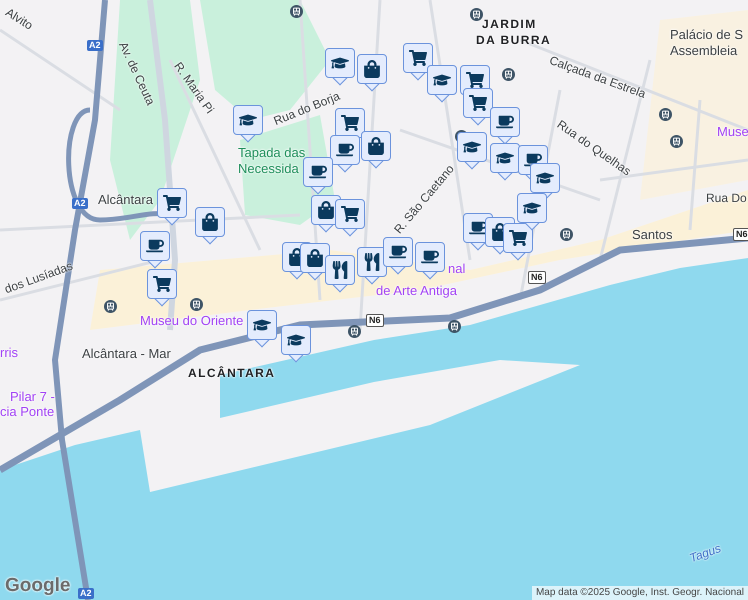 The height and width of the screenshot is (600, 748). Describe the element at coordinates (232, 373) in the screenshot. I see `map-label: ALCÂNTARA` at that location.